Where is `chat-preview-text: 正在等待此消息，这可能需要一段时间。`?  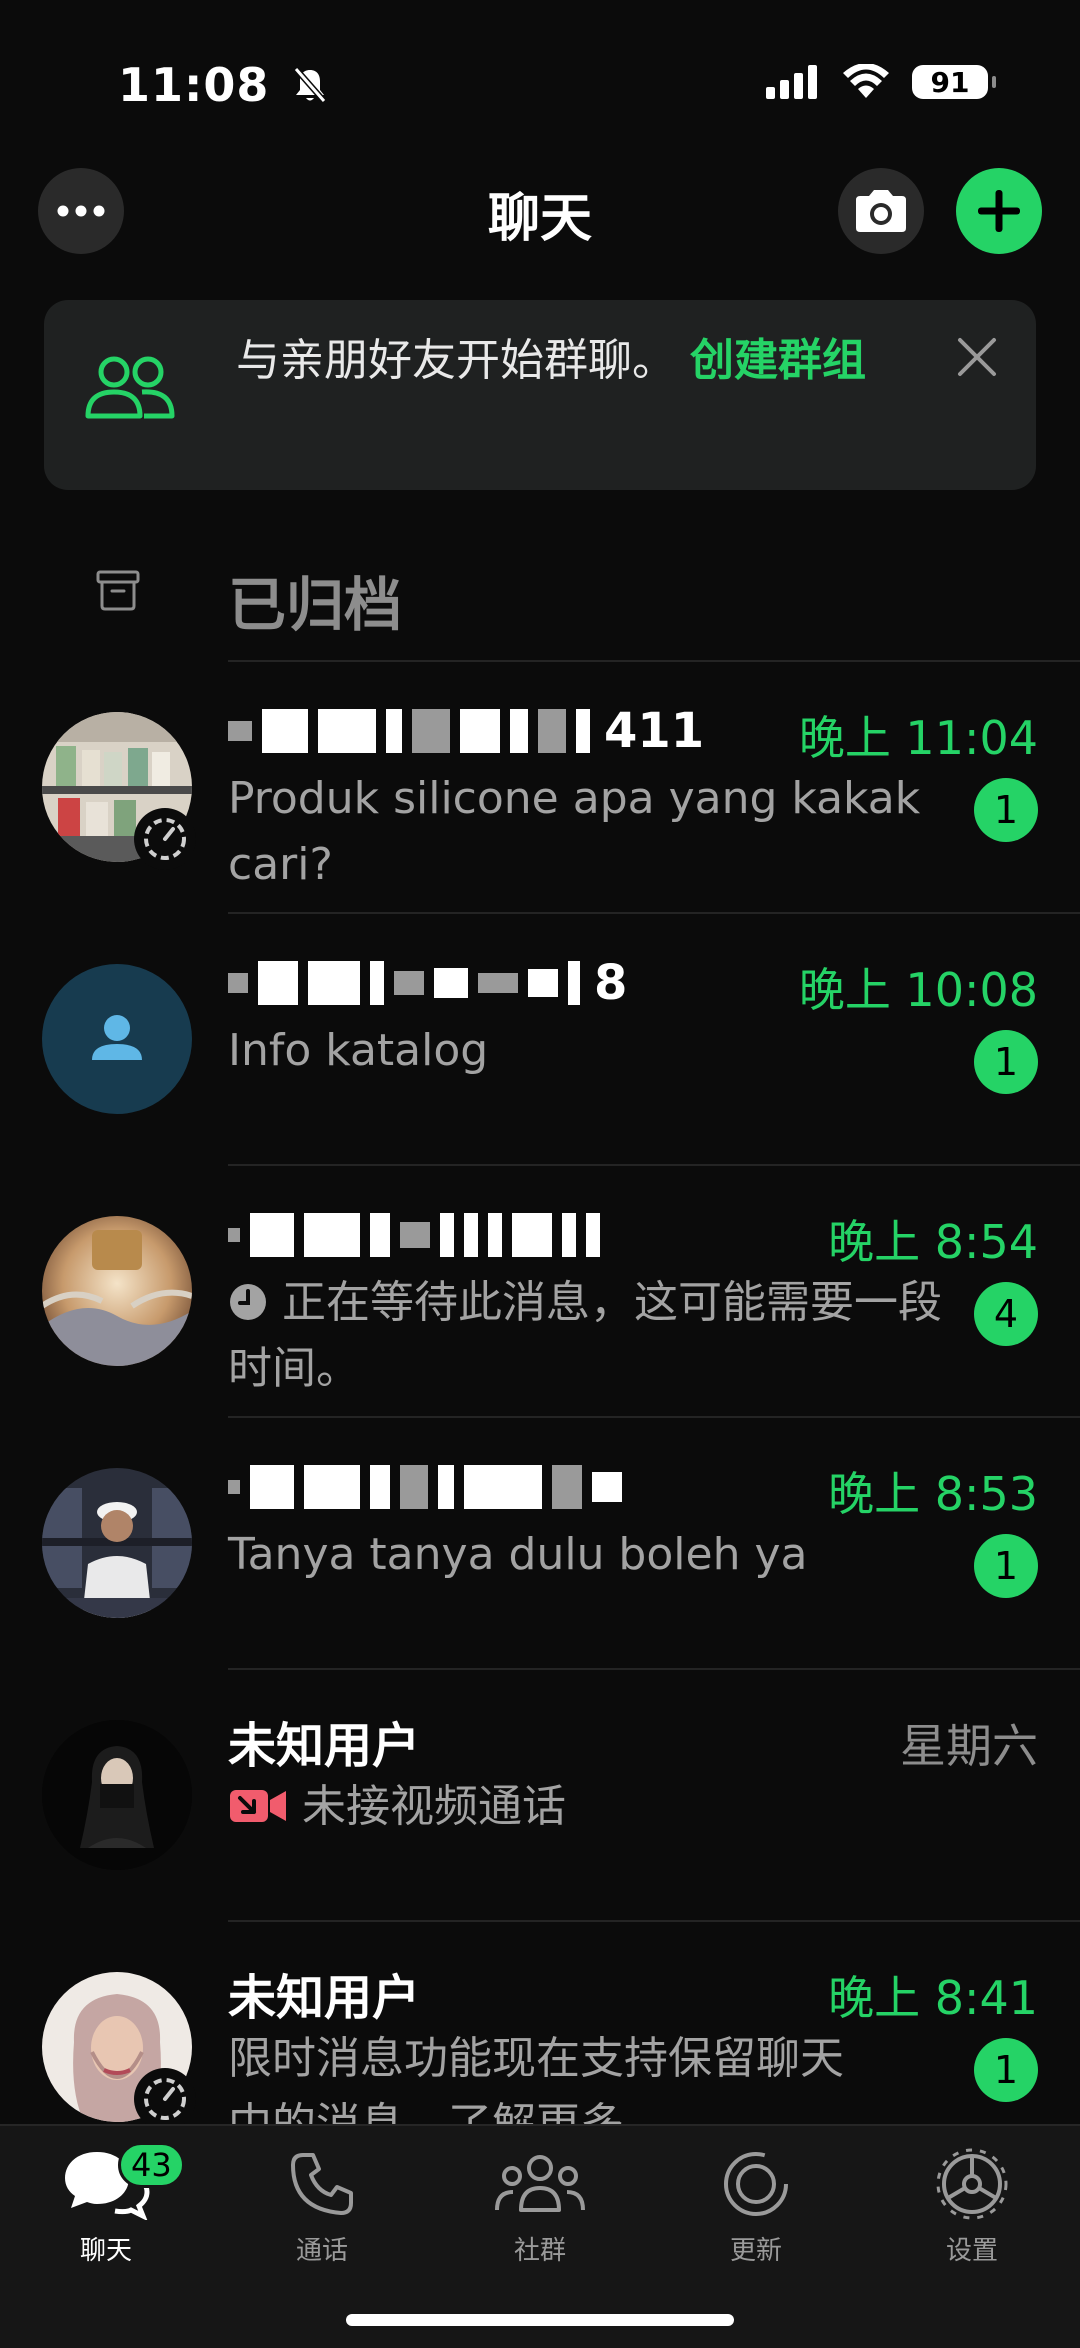
chat-preview-text: 正在等待此消息，这可能需要一段时间。 is located at coordinates (585, 1335).